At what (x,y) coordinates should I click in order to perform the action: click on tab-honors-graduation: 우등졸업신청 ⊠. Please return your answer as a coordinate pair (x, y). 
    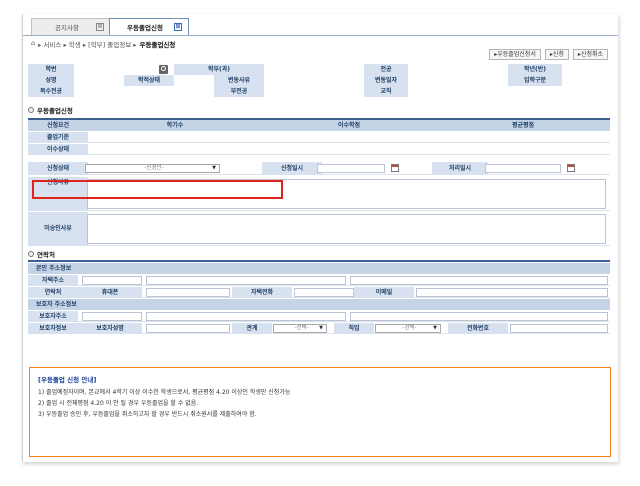
    Looking at the image, I should click on (149, 26).